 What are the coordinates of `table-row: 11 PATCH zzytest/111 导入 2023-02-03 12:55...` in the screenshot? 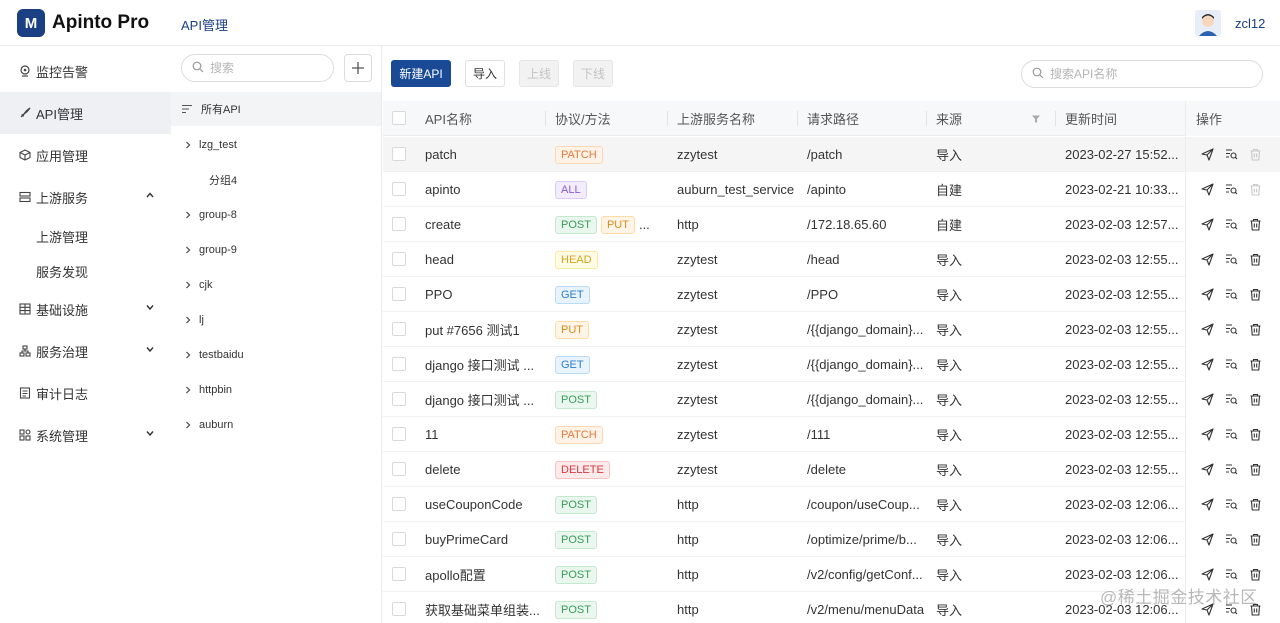 It's located at (831, 434).